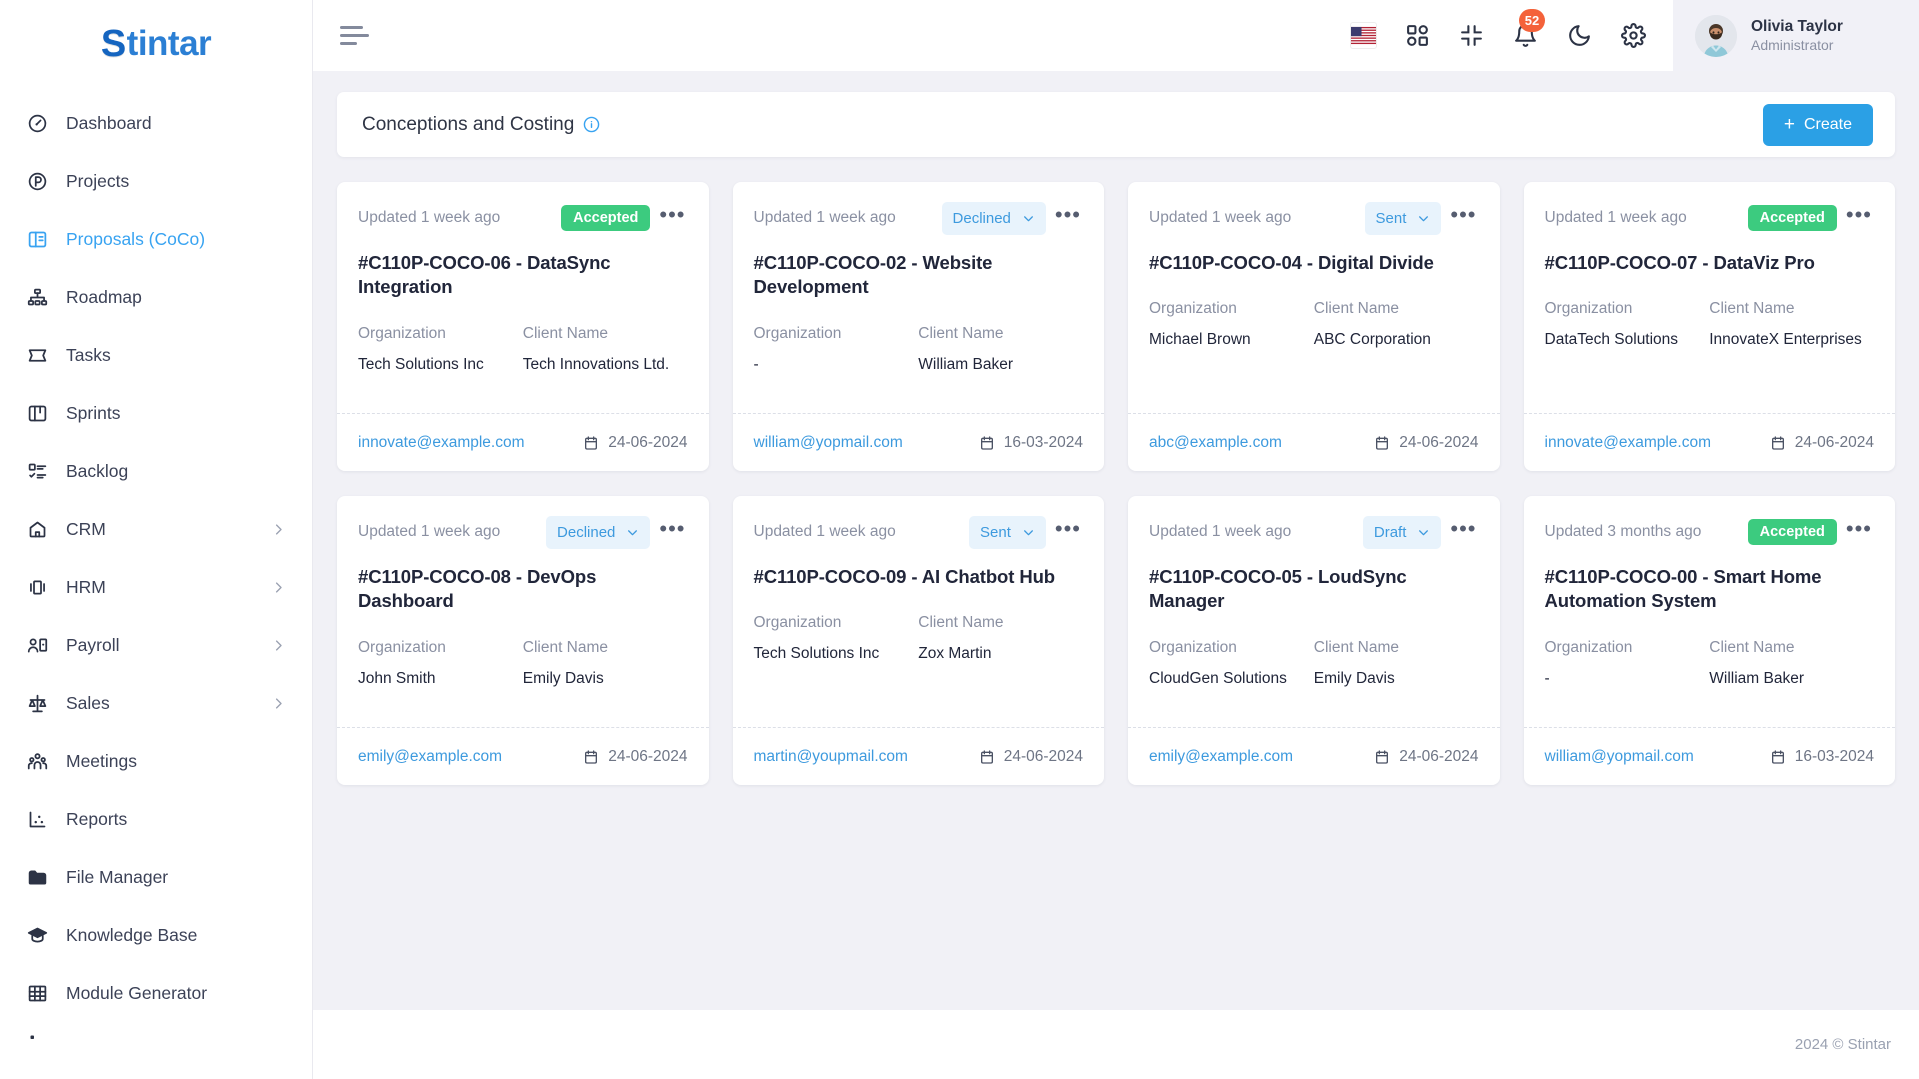 This screenshot has width=1919, height=1079. I want to click on status-dropdown-value: Sent, so click(1391, 218).